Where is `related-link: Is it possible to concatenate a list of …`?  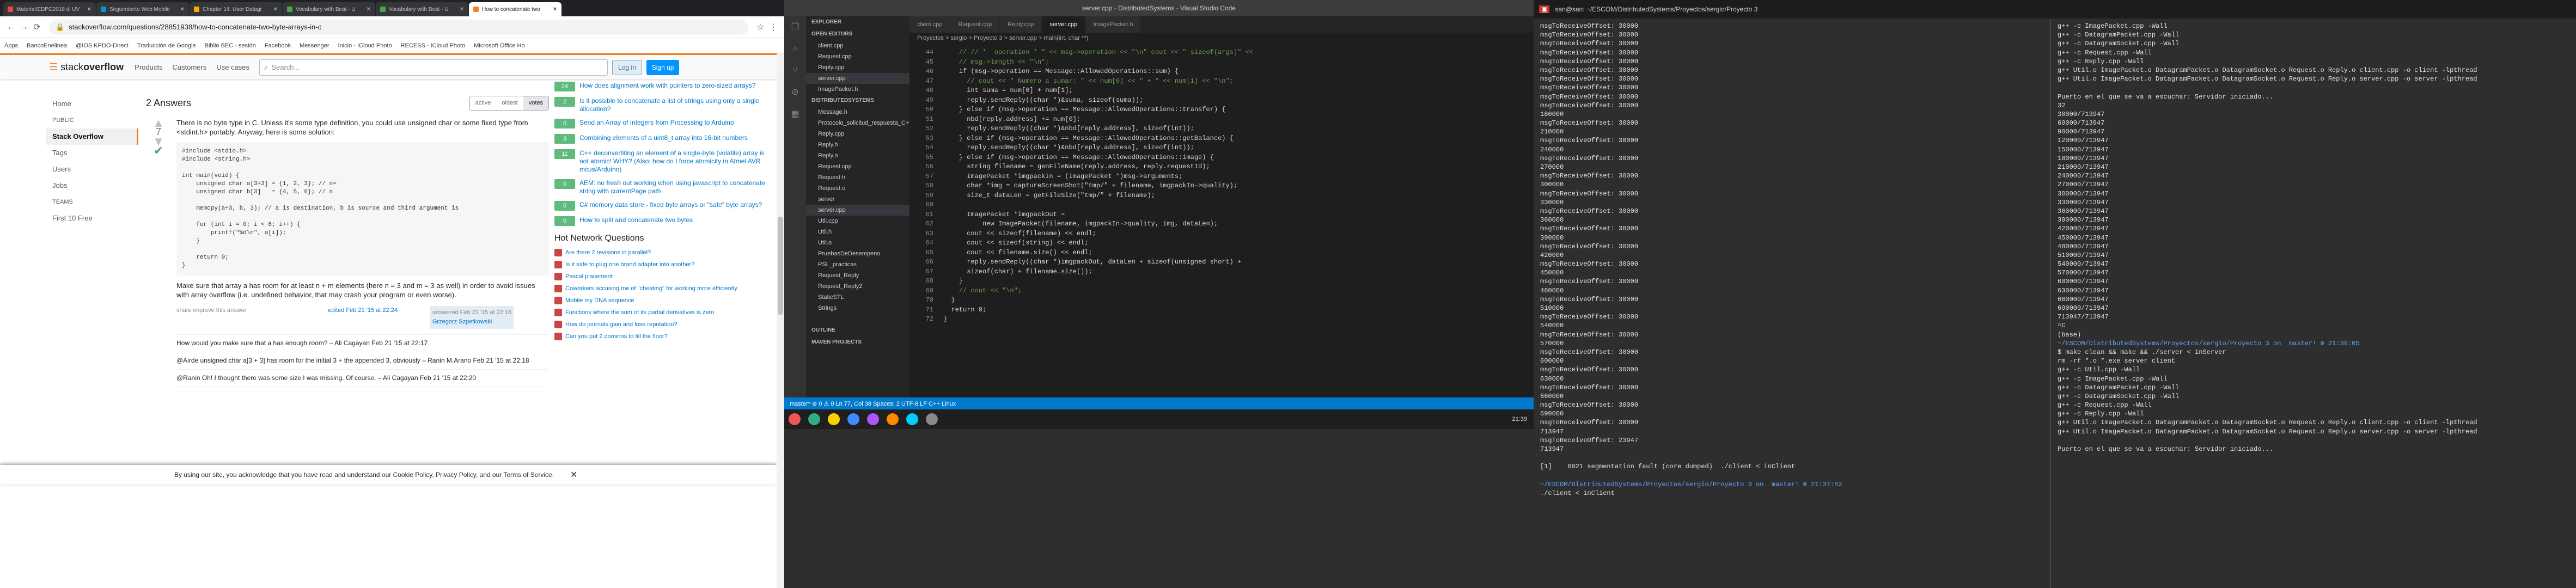 related-link: Is it possible to concatenate a list of … is located at coordinates (675, 105).